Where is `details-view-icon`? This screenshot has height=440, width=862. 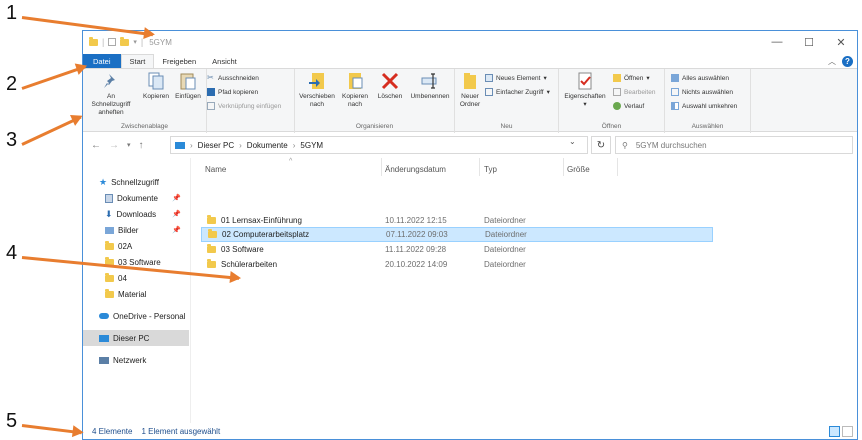 details-view-icon is located at coordinates (834, 431).